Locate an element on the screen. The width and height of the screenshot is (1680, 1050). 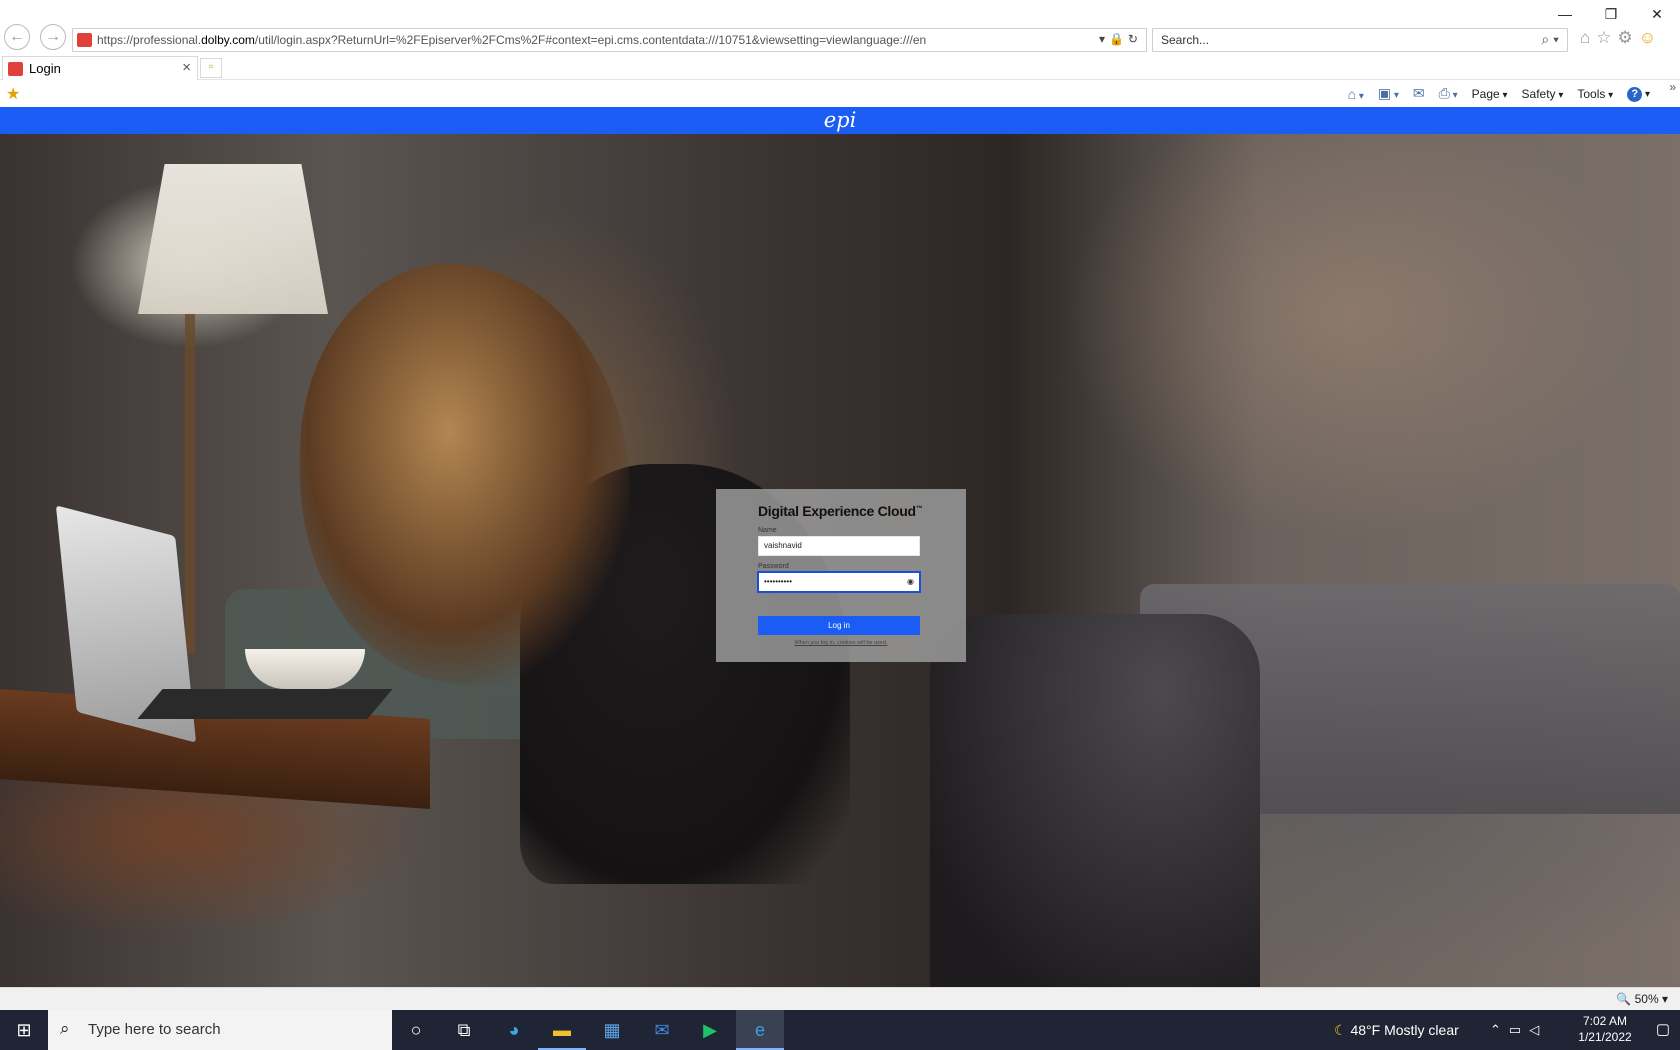
page-menu: Page is located at coordinates (1490, 94).